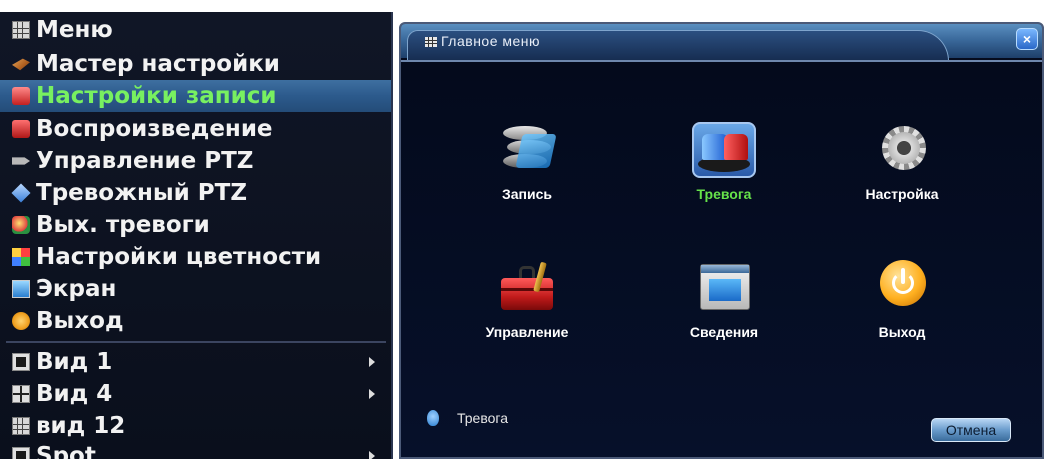  What do you see at coordinates (902, 288) in the screenshot?
I see `power-icon` at bounding box center [902, 288].